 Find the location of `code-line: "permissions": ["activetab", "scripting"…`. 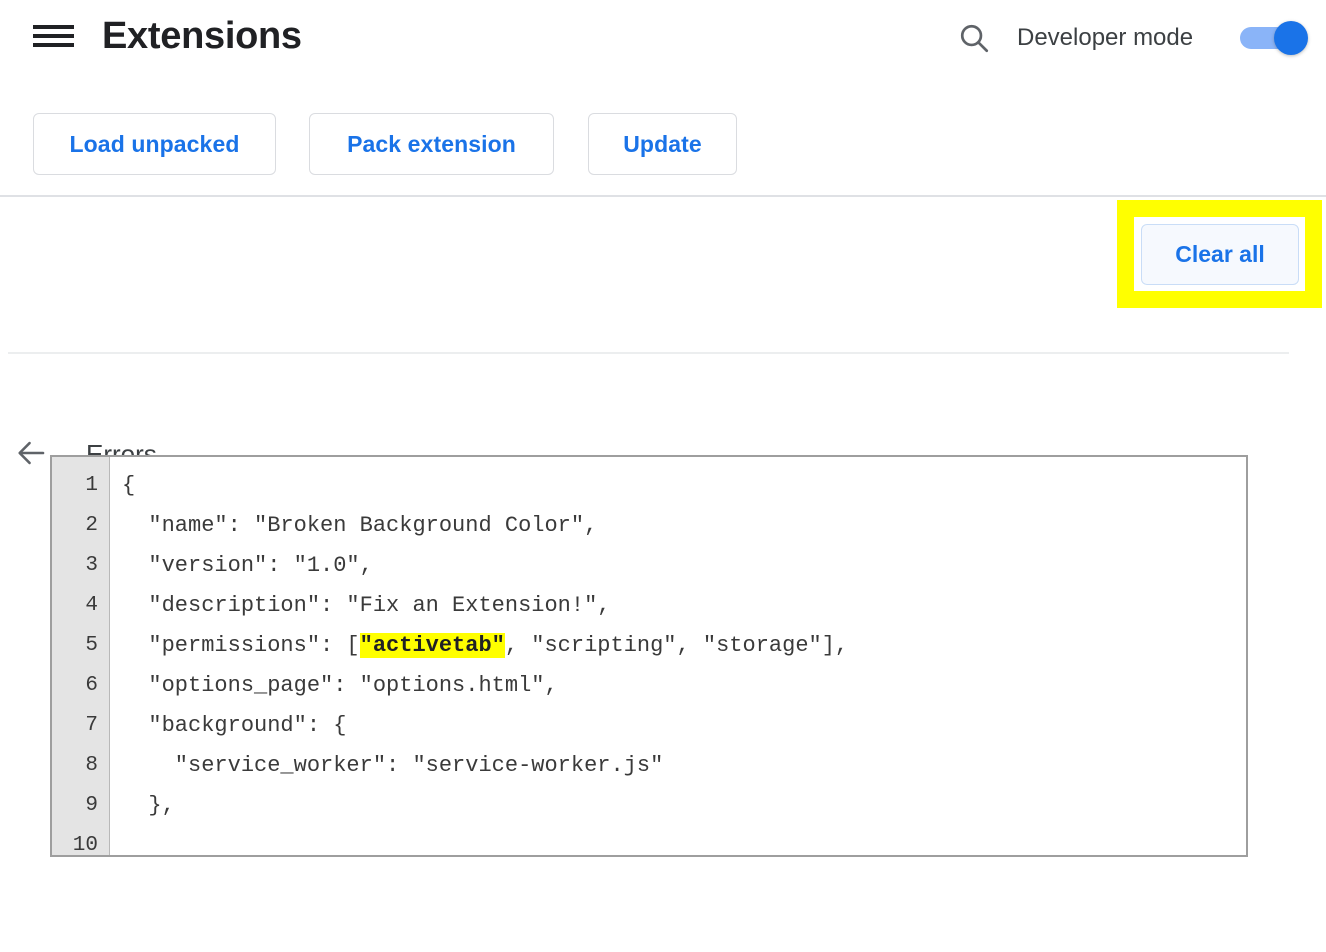

code-line: "permissions": ["activetab", "scripting"… is located at coordinates (485, 645).